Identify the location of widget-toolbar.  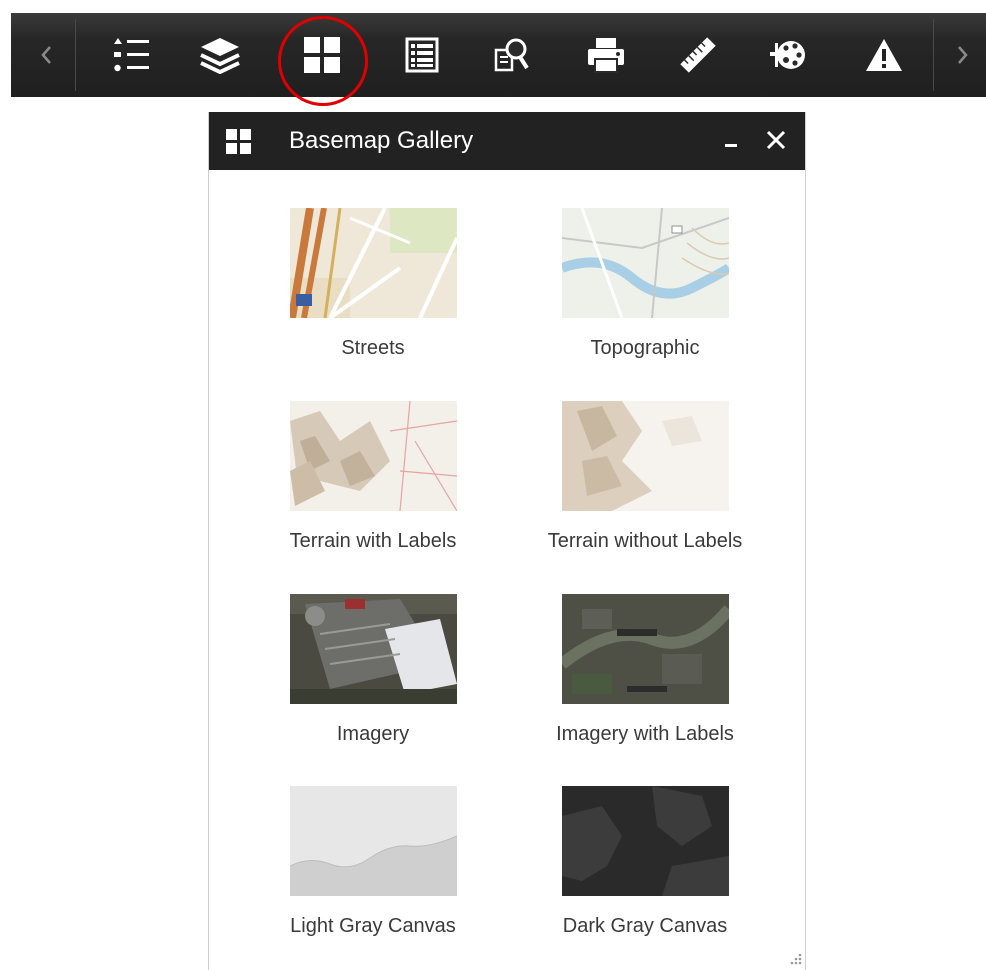
(498, 59).